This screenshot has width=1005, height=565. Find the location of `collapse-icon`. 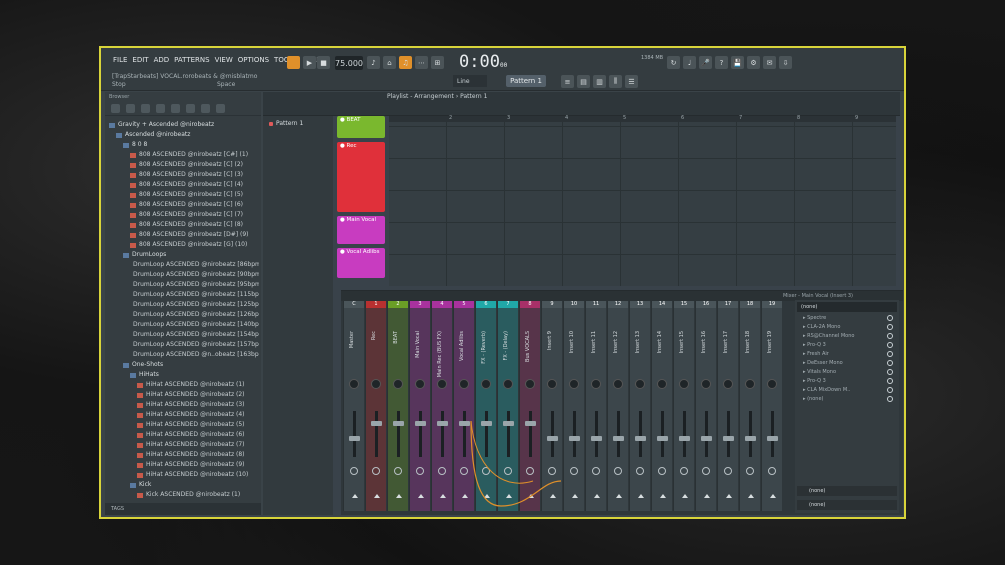

collapse-icon is located at coordinates (115, 108).